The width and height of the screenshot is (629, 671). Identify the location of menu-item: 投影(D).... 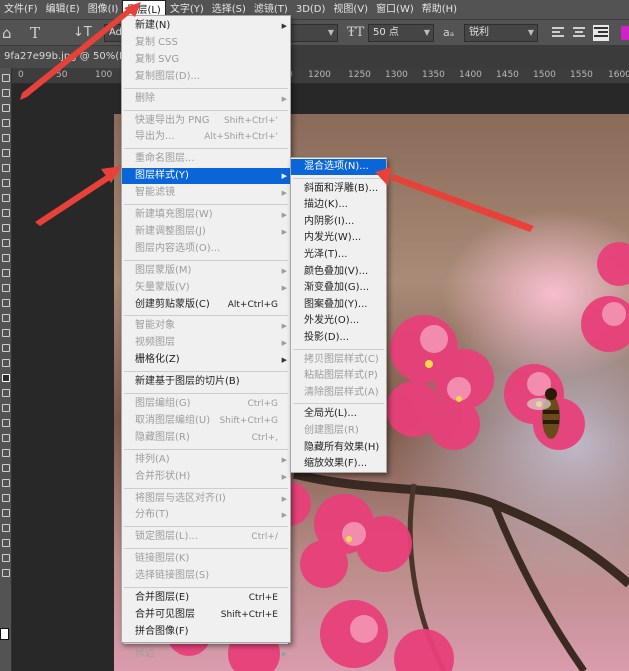
(338, 338).